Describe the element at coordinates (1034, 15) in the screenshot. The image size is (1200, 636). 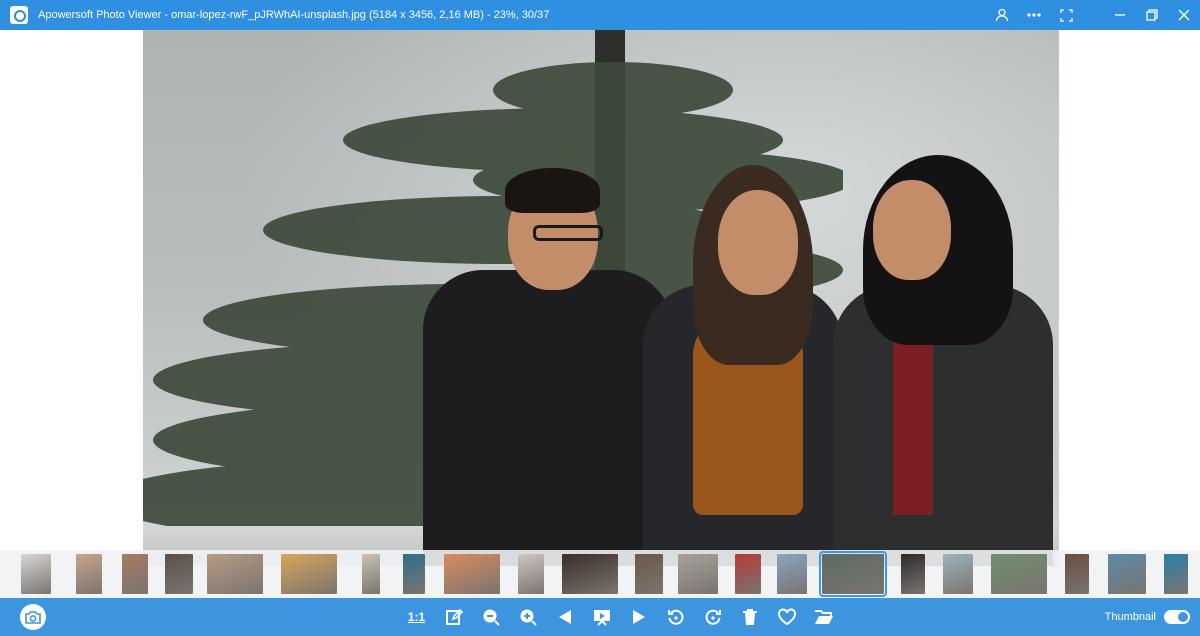
I see `more-icon` at that location.